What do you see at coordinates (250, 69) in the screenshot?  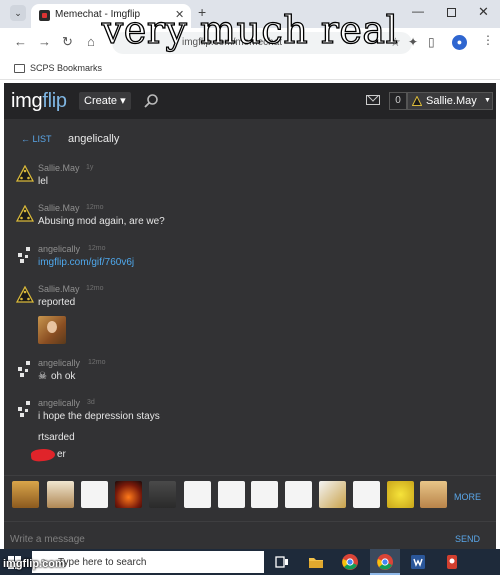 I see `bookmarks-bar: SCPS Bookmarks` at bounding box center [250, 69].